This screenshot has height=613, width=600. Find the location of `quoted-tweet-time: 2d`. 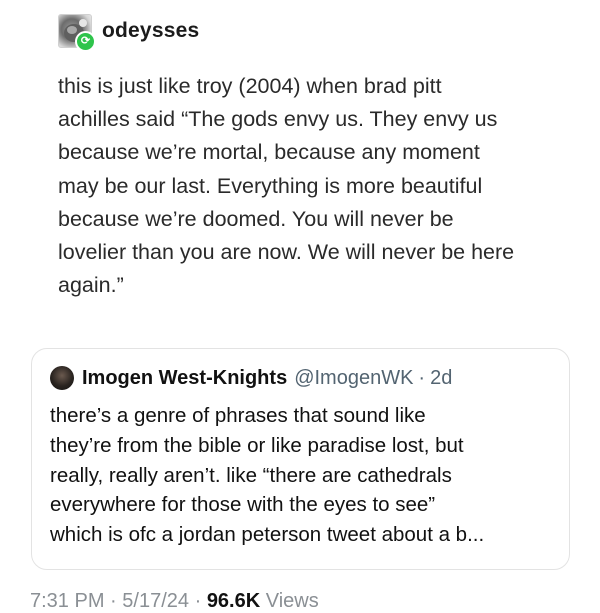

quoted-tweet-time: 2d is located at coordinates (441, 378).